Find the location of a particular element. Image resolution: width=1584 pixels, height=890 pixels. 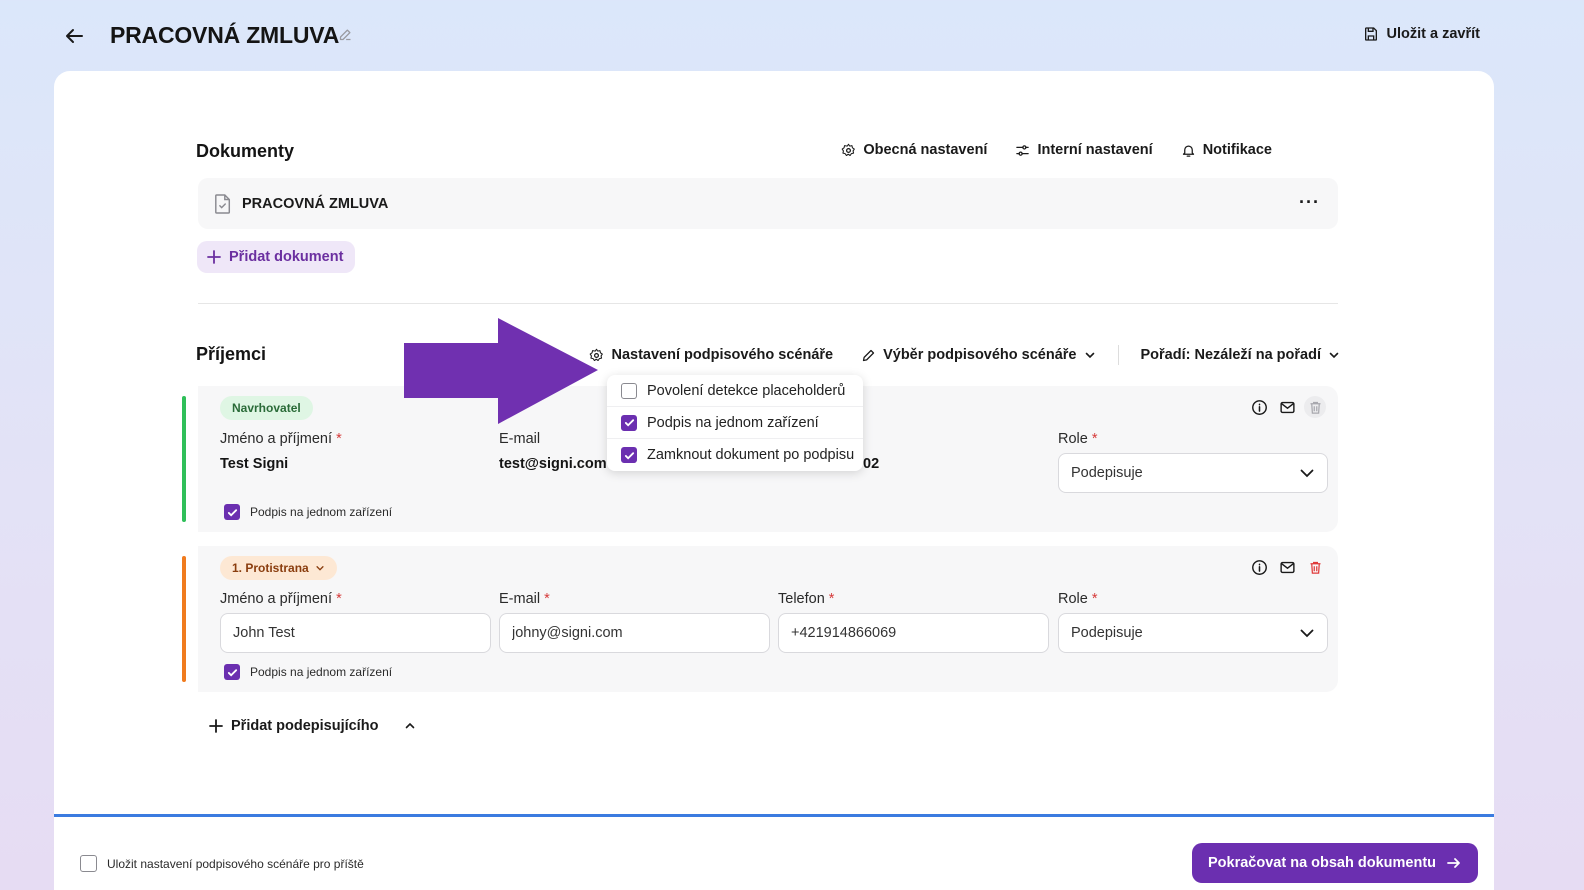

actions-separator is located at coordinates (1118, 355).